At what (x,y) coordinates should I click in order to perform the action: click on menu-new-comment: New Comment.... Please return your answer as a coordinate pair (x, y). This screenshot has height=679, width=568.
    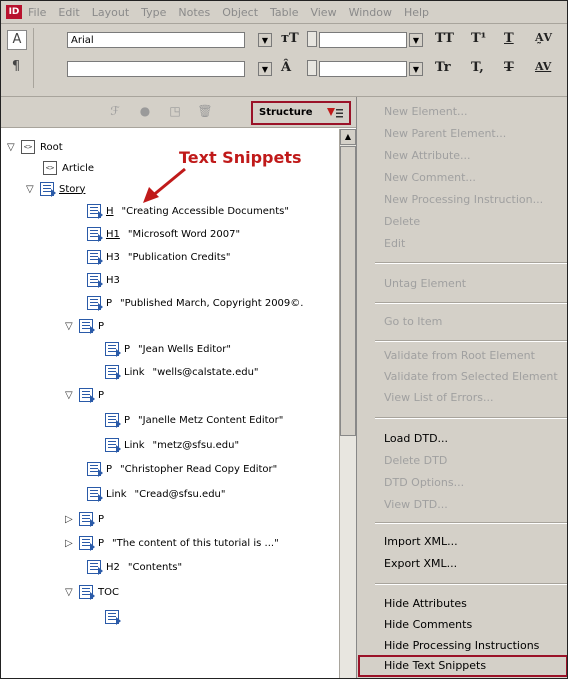
    Looking at the image, I should click on (430, 177).